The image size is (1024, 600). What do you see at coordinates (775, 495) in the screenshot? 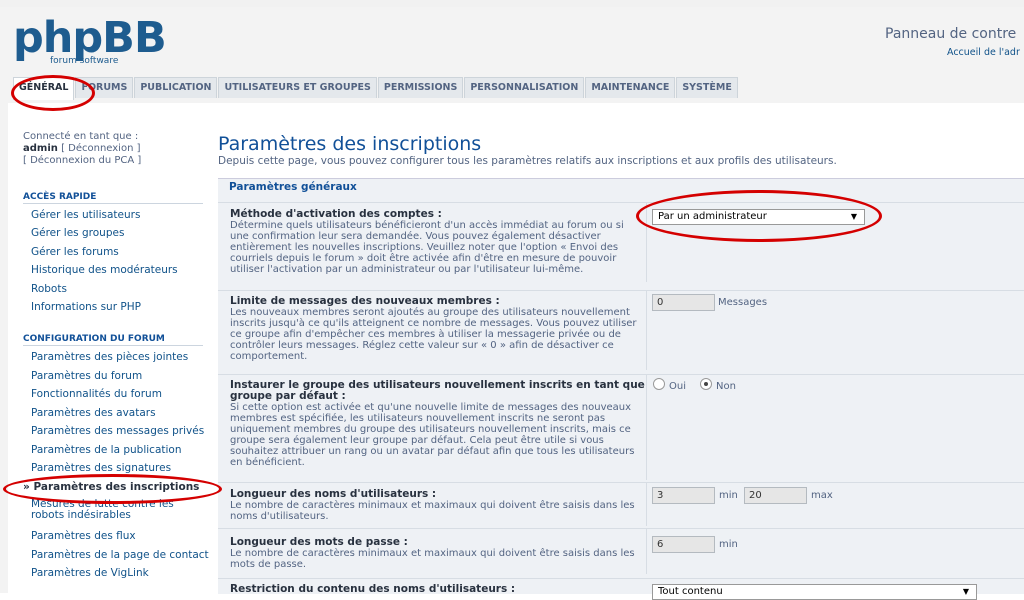
I see `username-max-input: 20` at bounding box center [775, 495].